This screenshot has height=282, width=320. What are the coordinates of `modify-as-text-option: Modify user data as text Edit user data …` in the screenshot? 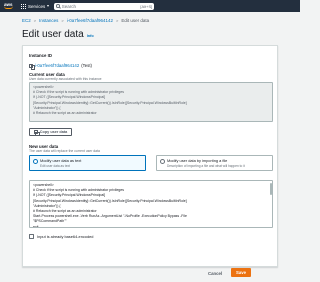 It's located at (87, 163).